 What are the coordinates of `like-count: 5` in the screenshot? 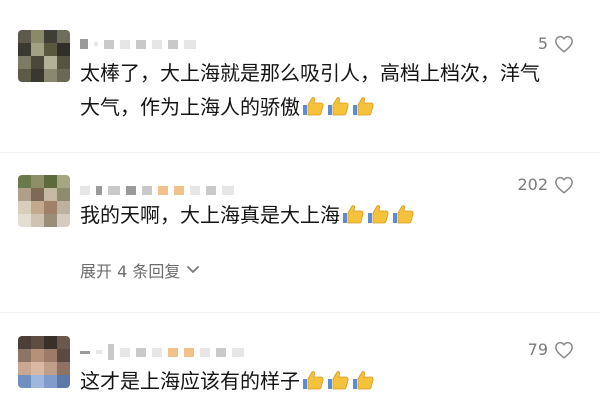 It's located at (542, 43).